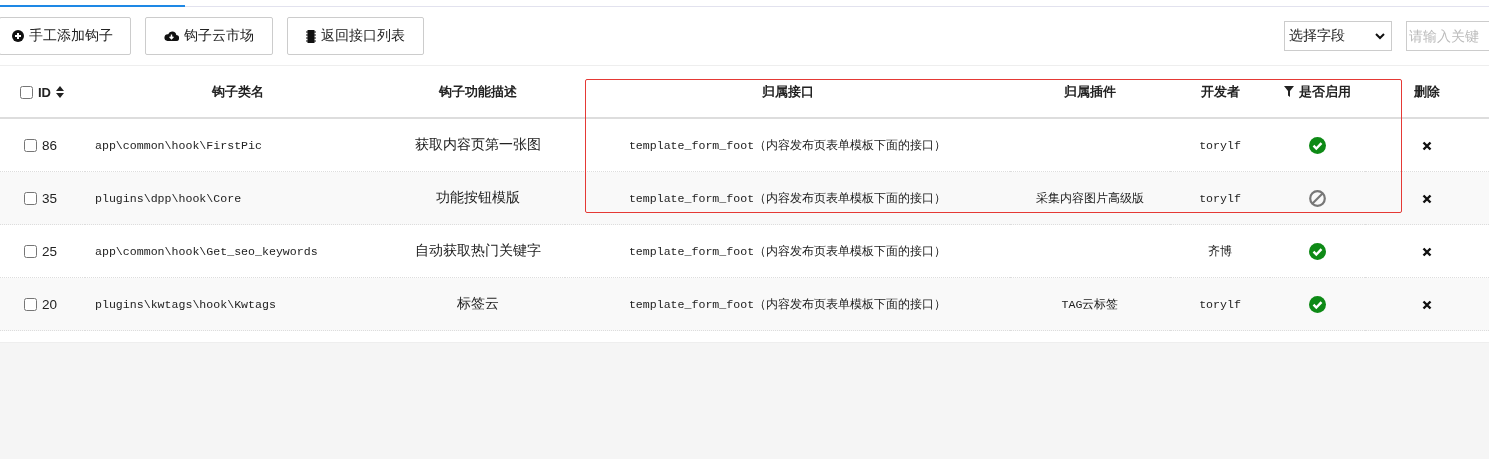 The image size is (1489, 459). What do you see at coordinates (171, 36) in the screenshot?
I see `cloud-download-icon` at bounding box center [171, 36].